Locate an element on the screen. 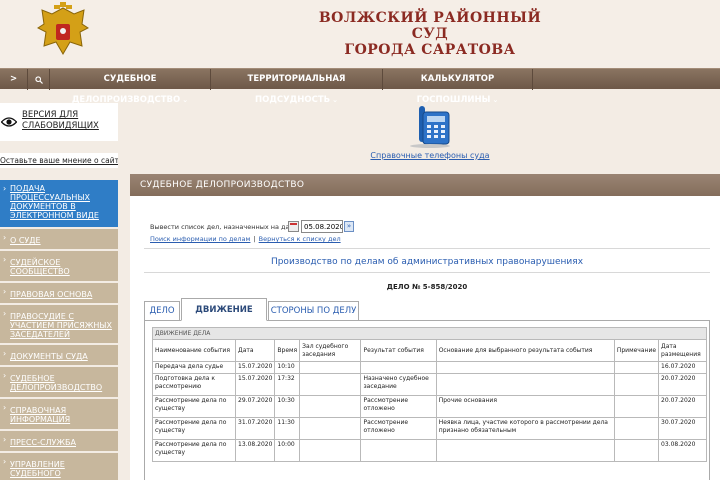 This screenshot has height=480, width=720. search-icon is located at coordinates (38, 80).